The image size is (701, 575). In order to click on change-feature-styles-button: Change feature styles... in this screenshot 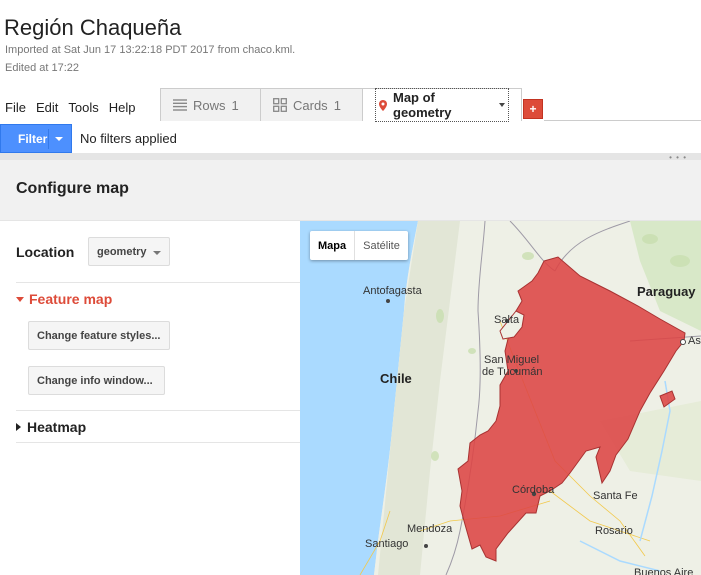, I will do `click(99, 335)`.